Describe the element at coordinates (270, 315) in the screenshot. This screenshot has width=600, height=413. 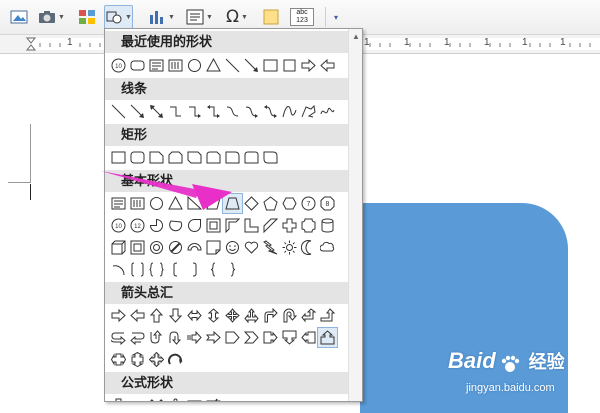
I see `arrow-bent-icon` at that location.